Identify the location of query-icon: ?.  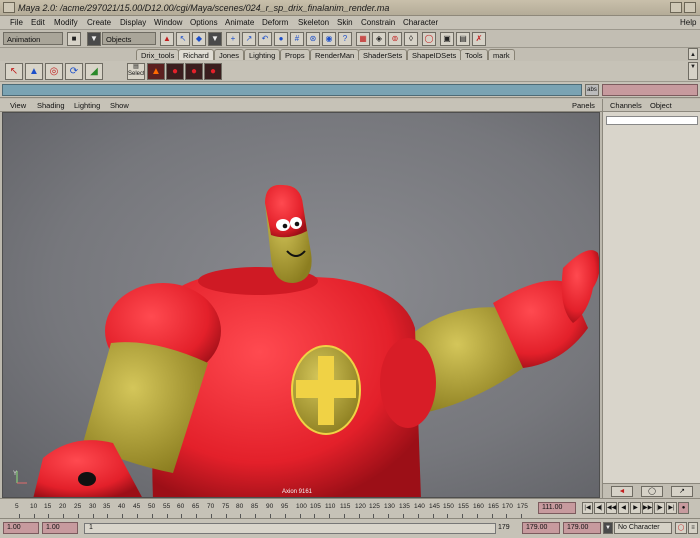
(345, 39).